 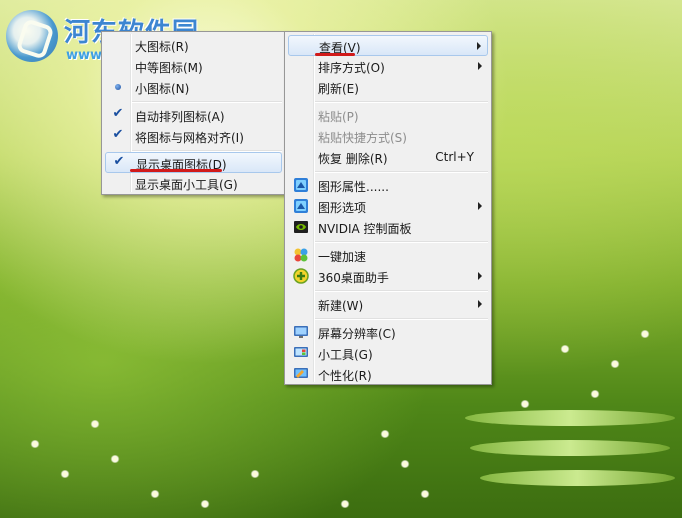 What do you see at coordinates (388, 87) in the screenshot?
I see `menu-item-refresh: 刷新(E)` at bounding box center [388, 87].